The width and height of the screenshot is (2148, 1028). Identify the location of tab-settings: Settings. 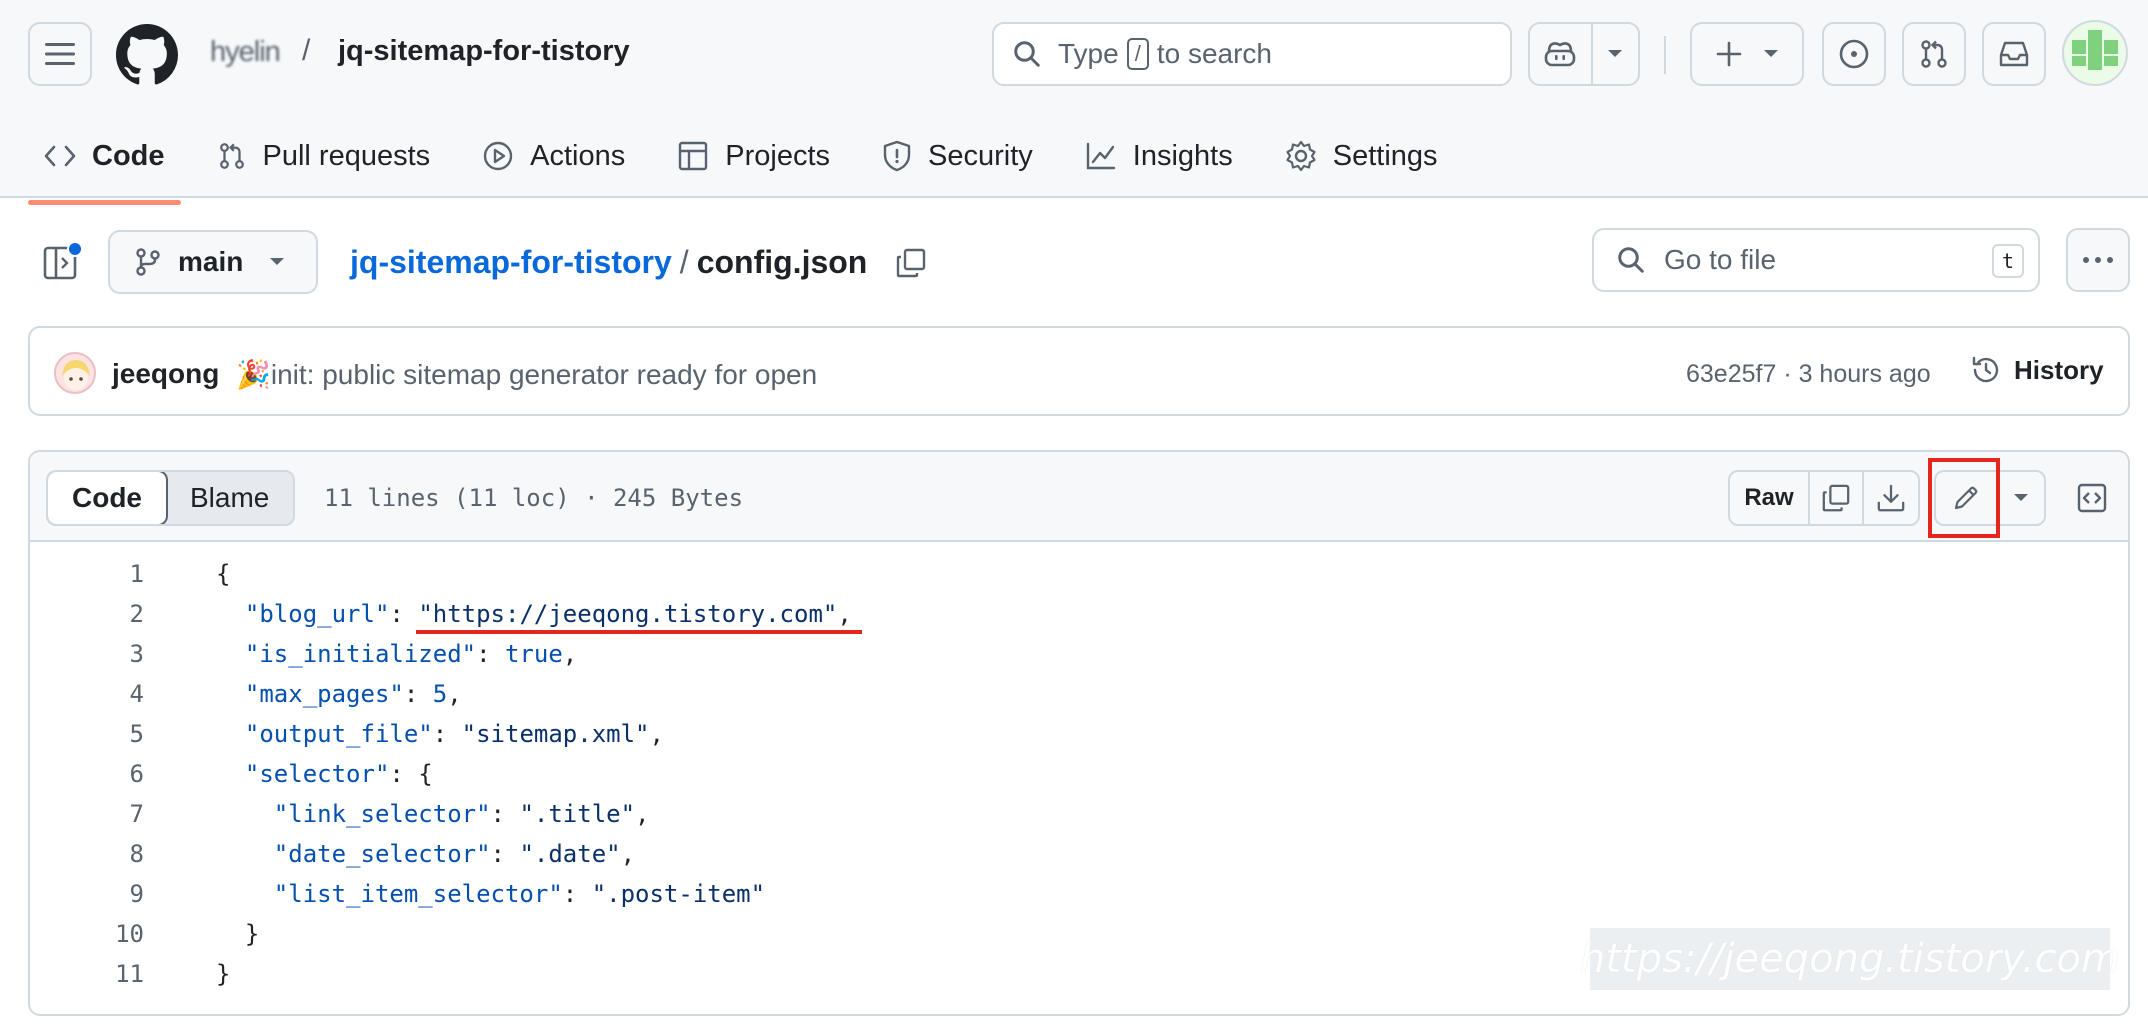
(1361, 156).